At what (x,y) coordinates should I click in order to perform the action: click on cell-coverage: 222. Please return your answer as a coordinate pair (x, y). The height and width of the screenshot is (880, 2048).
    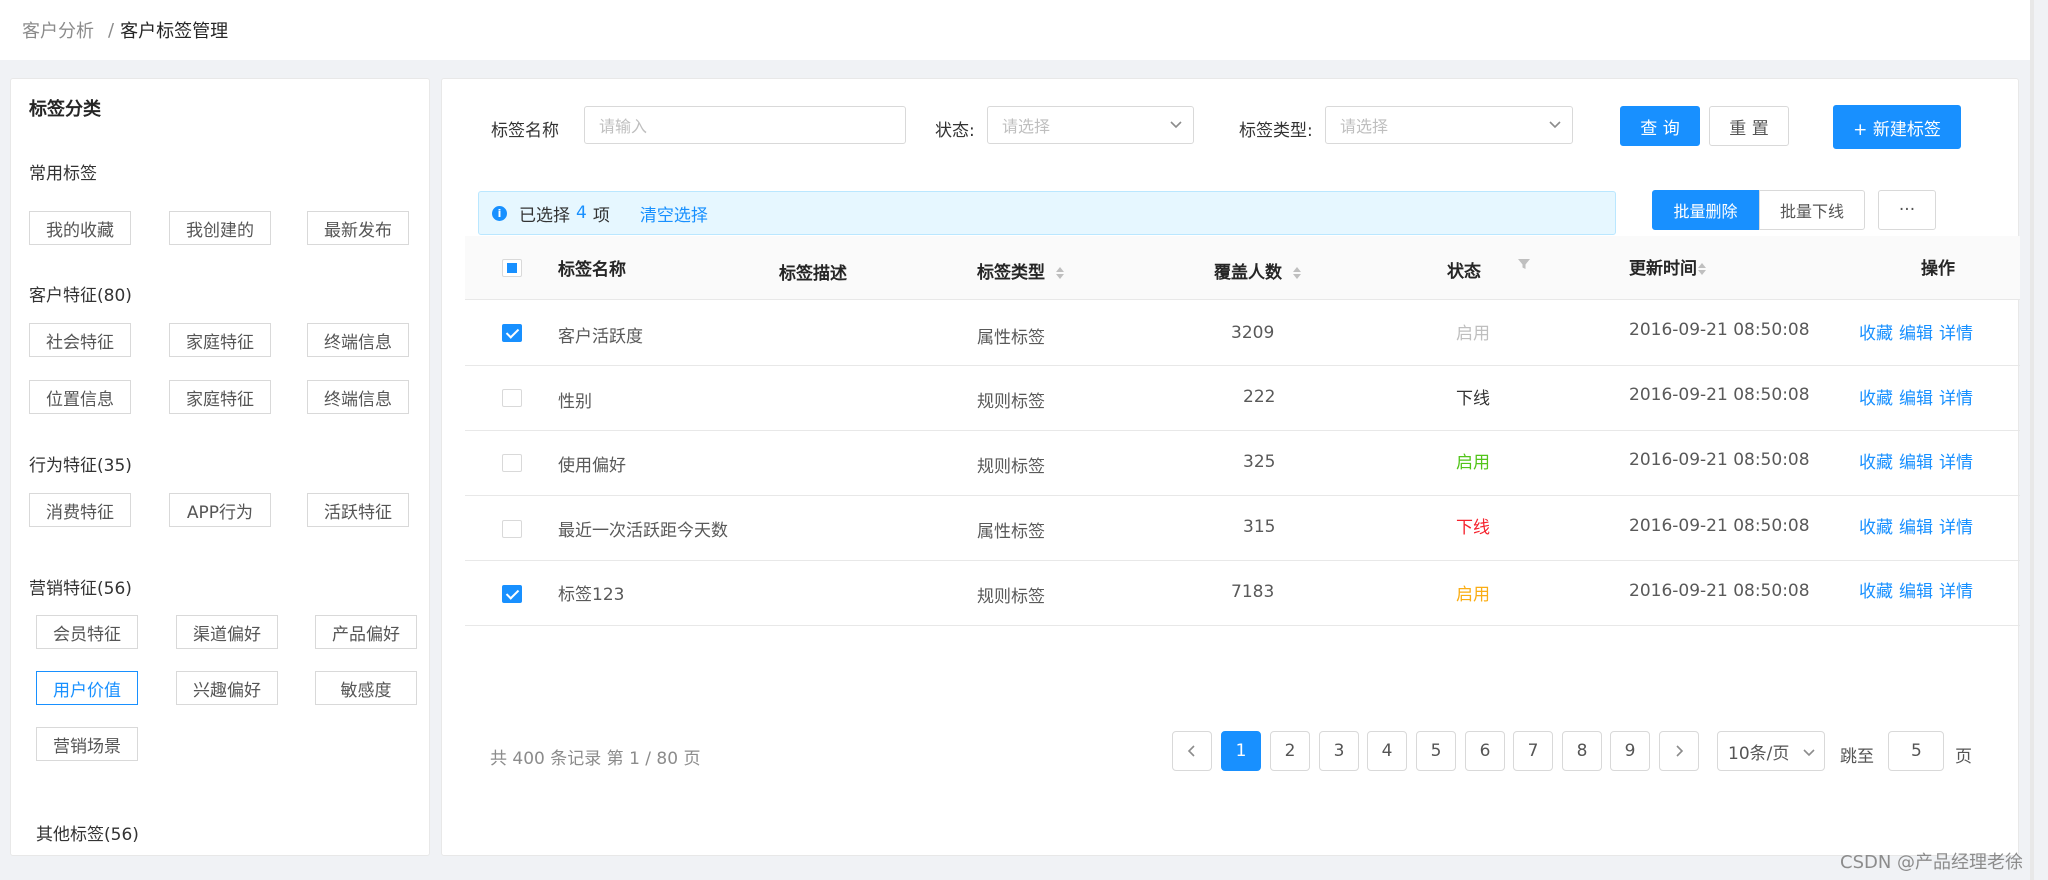
    Looking at the image, I should click on (1259, 397).